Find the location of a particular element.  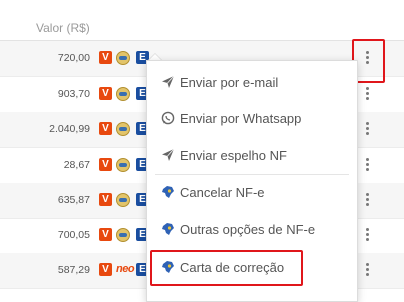

row-value: 28,67 is located at coordinates (76, 165).